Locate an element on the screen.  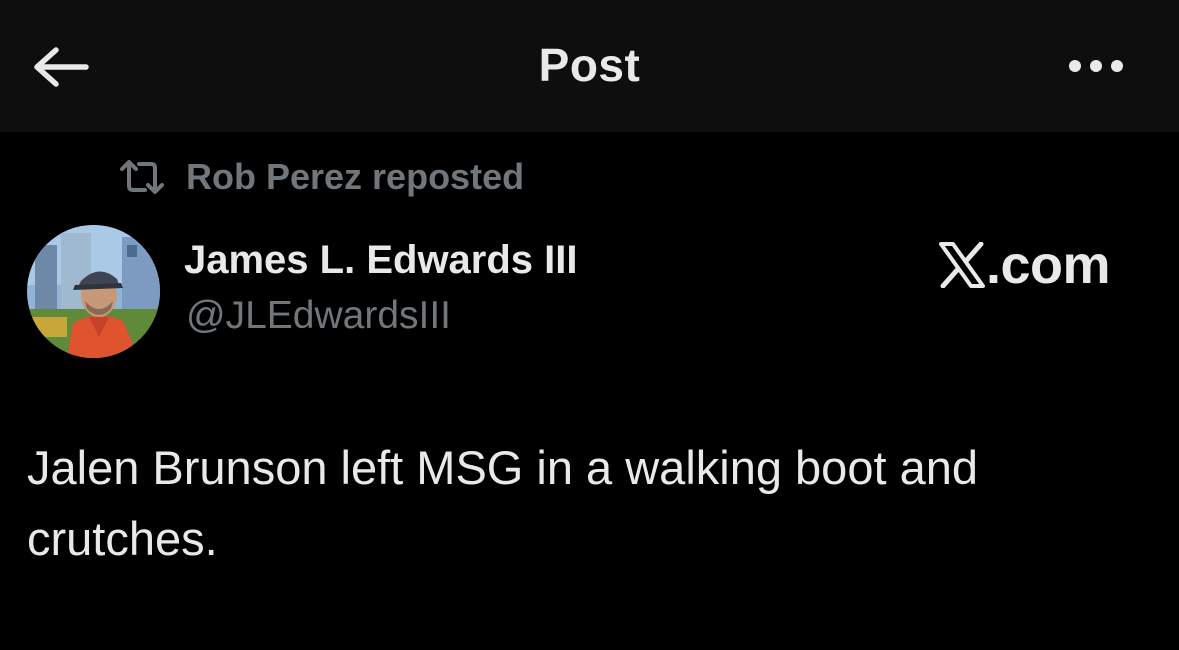
author-handle: @JLEdwardsIII is located at coordinates (318, 316).